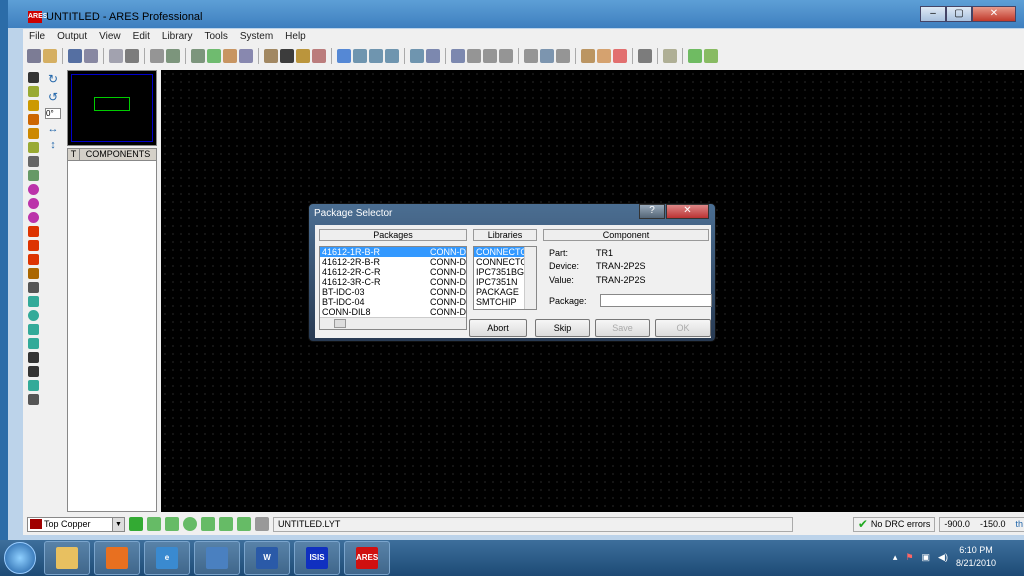 The width and height of the screenshot is (1024, 576). I want to click on start-button, so click(20, 558).